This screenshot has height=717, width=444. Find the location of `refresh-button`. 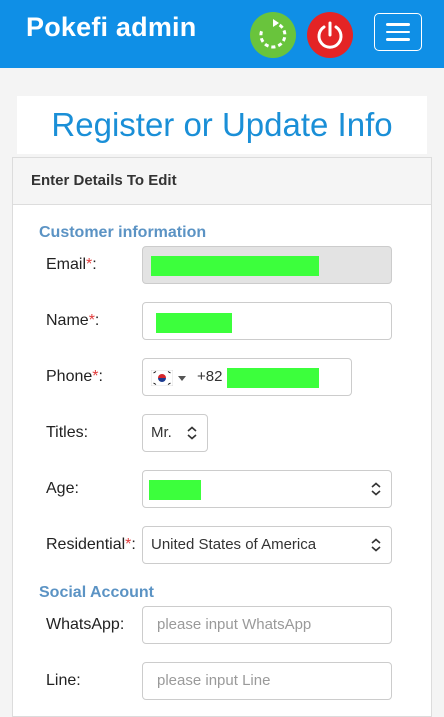

refresh-button is located at coordinates (273, 35).